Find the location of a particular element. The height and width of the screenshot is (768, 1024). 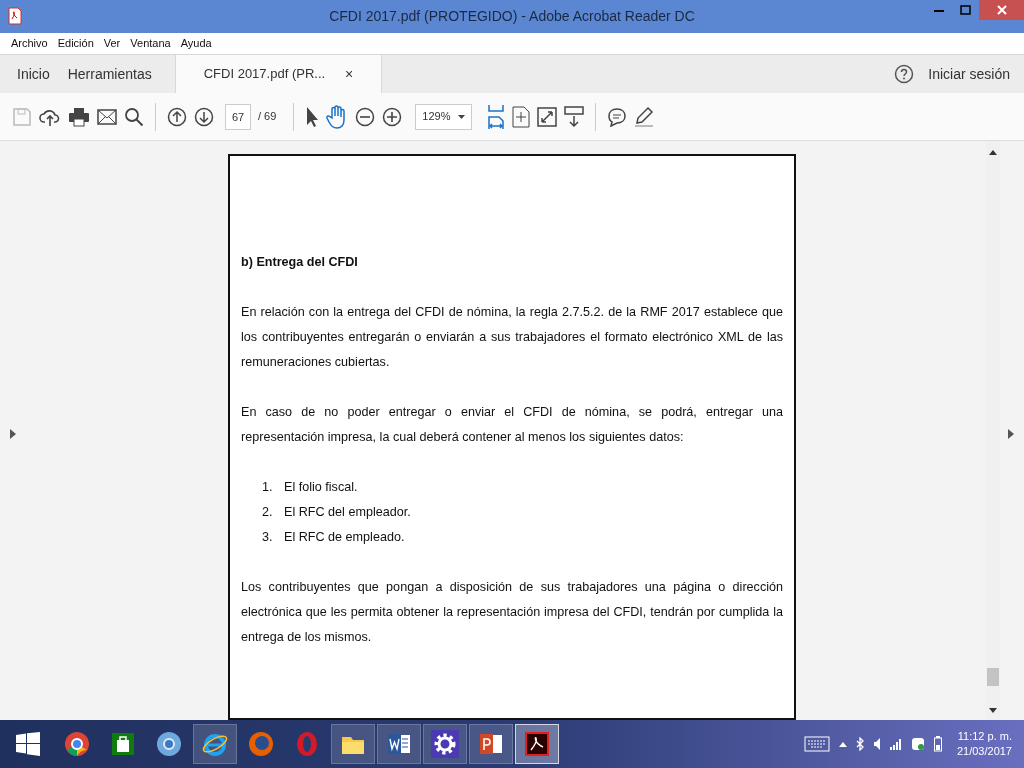

nav-tab: Inicio is located at coordinates (33, 74).